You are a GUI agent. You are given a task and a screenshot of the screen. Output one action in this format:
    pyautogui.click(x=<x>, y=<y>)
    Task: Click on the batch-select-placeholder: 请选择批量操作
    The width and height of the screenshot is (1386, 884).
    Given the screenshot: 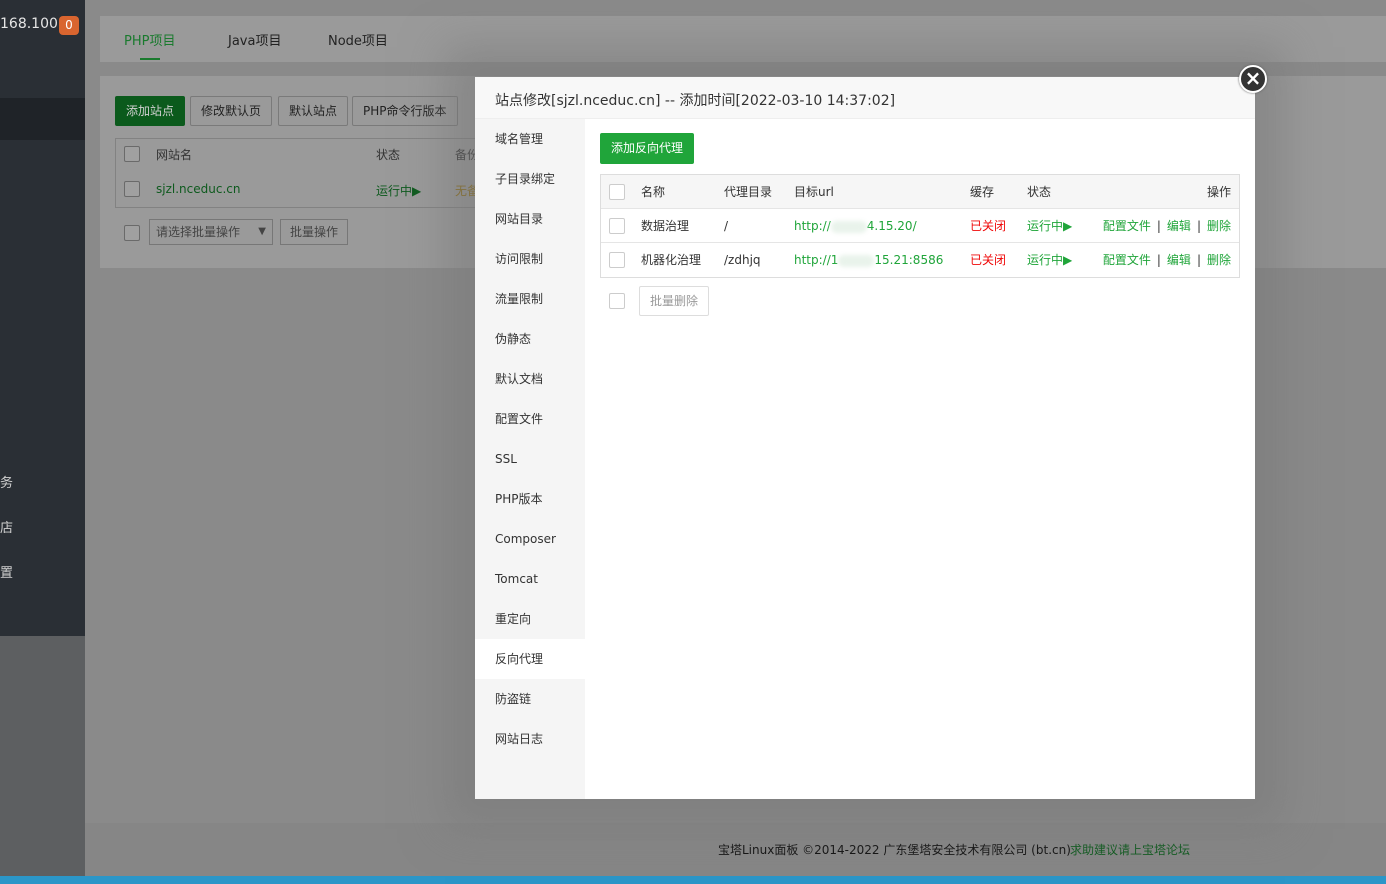 What is the action you would take?
    pyautogui.click(x=198, y=232)
    